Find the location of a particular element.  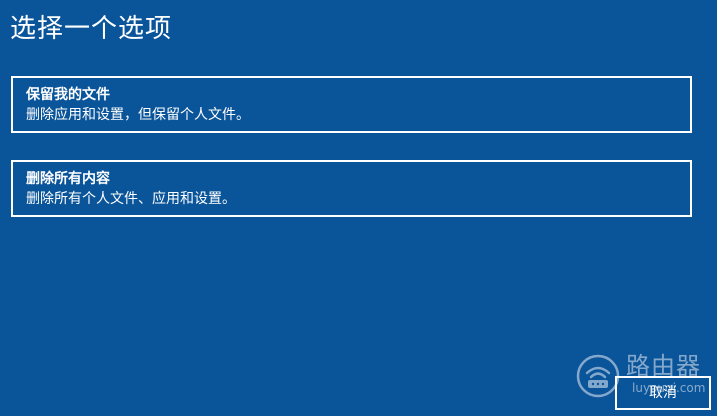

cancel-button: 取消 is located at coordinates (663, 393).